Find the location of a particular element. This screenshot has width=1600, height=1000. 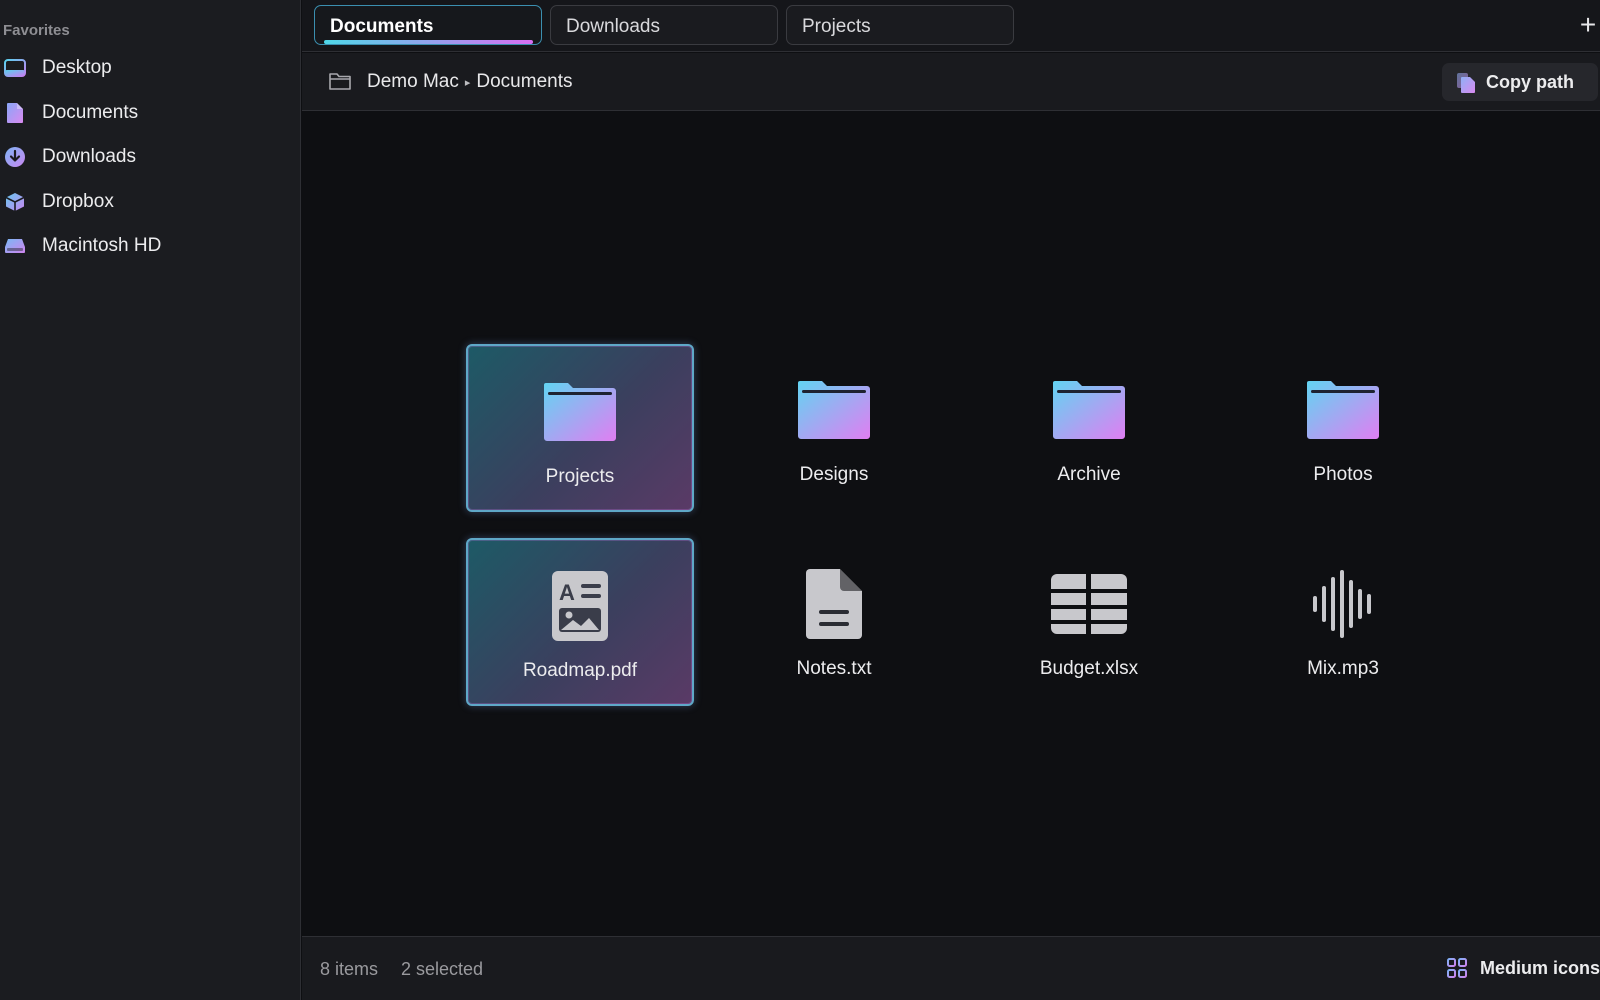

copy-path-label: Copy path is located at coordinates (1530, 82).